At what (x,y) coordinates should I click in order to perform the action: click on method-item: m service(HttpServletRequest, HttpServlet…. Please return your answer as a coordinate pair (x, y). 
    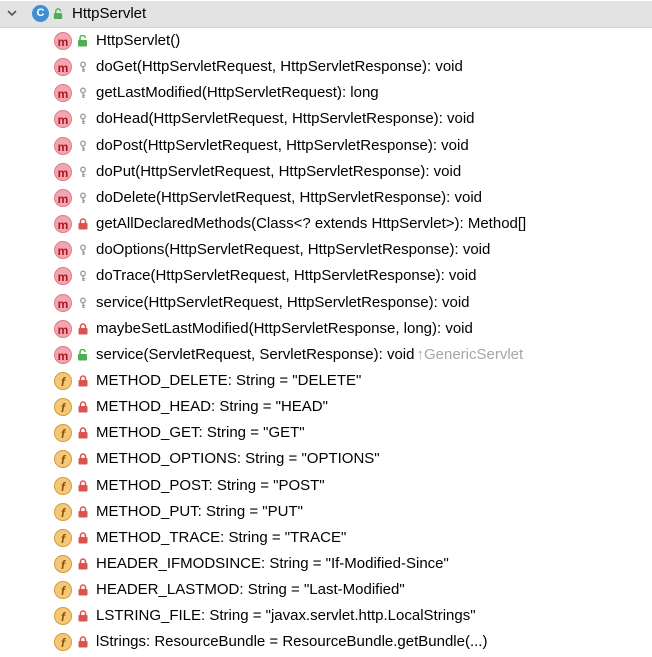
    Looking at the image, I should click on (326, 303).